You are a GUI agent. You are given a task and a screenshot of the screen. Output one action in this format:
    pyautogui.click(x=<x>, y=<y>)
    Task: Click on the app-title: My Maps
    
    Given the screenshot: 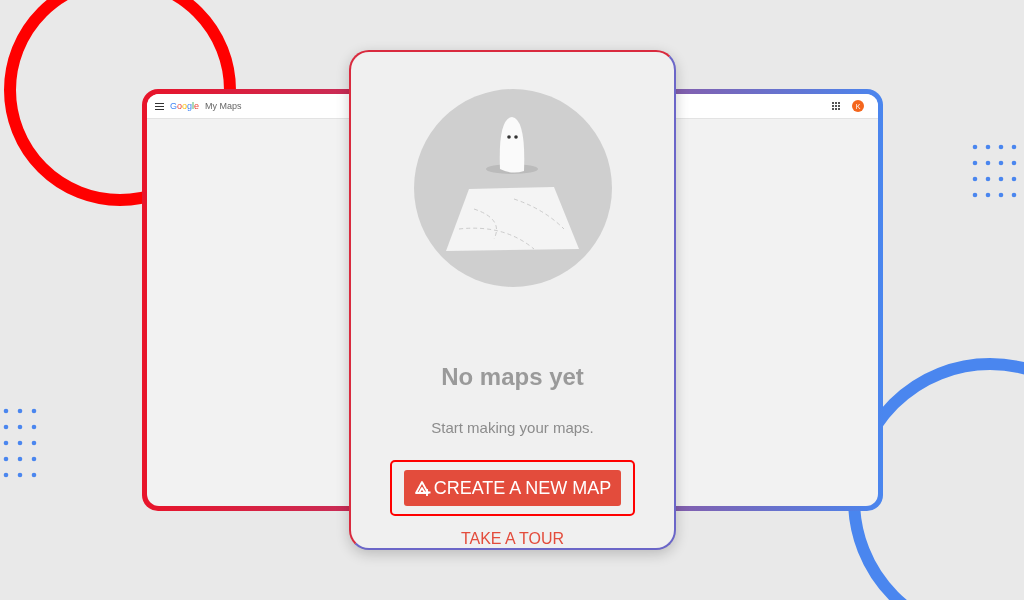 What is the action you would take?
    pyautogui.click(x=223, y=106)
    